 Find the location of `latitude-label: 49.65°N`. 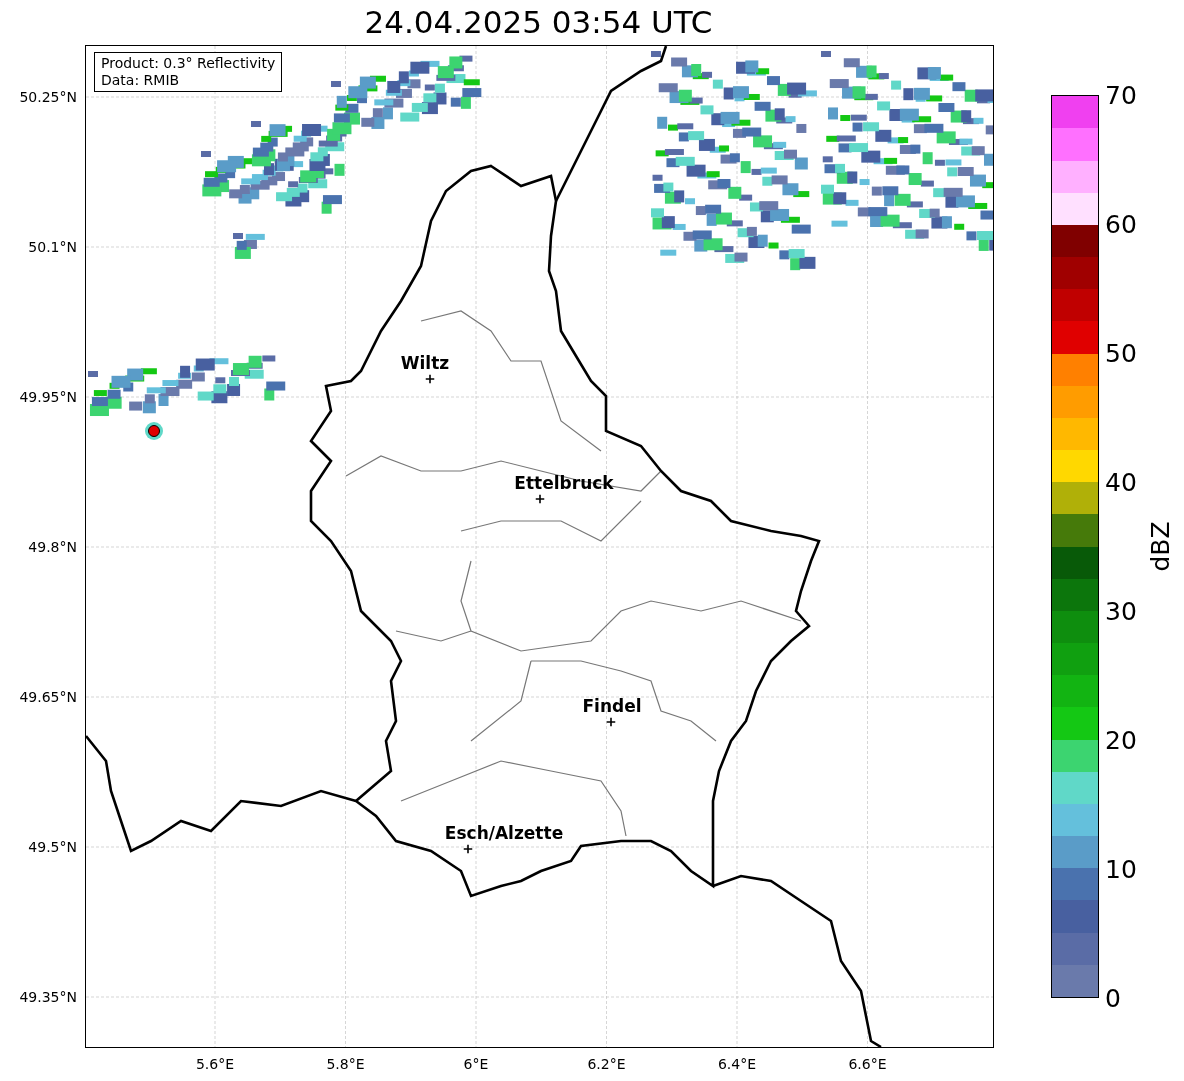

latitude-label: 49.65°N is located at coordinates (48, 697).